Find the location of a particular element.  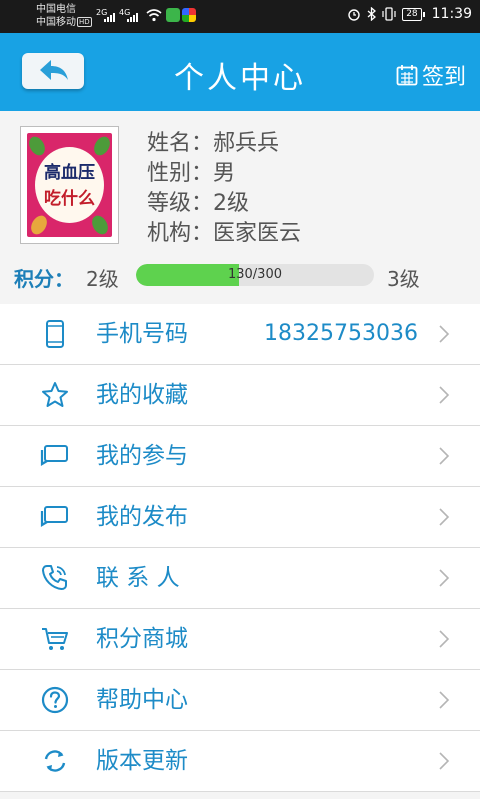

phone-icon is located at coordinates (55, 334).